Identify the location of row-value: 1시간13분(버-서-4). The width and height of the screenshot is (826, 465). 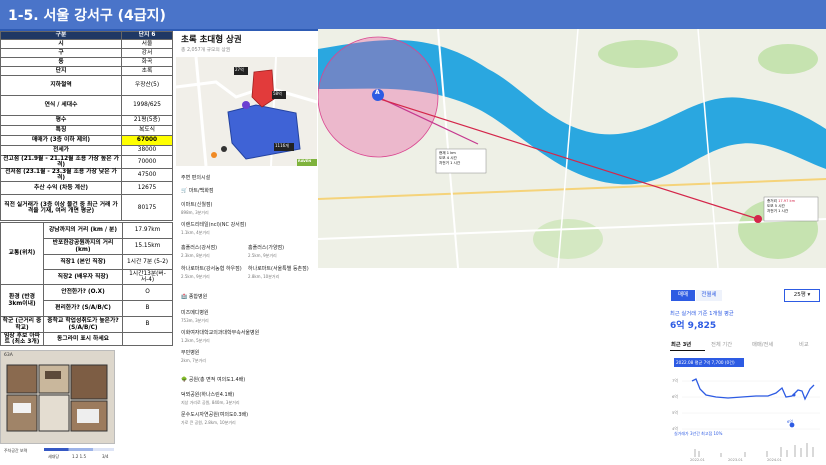
(147, 277).